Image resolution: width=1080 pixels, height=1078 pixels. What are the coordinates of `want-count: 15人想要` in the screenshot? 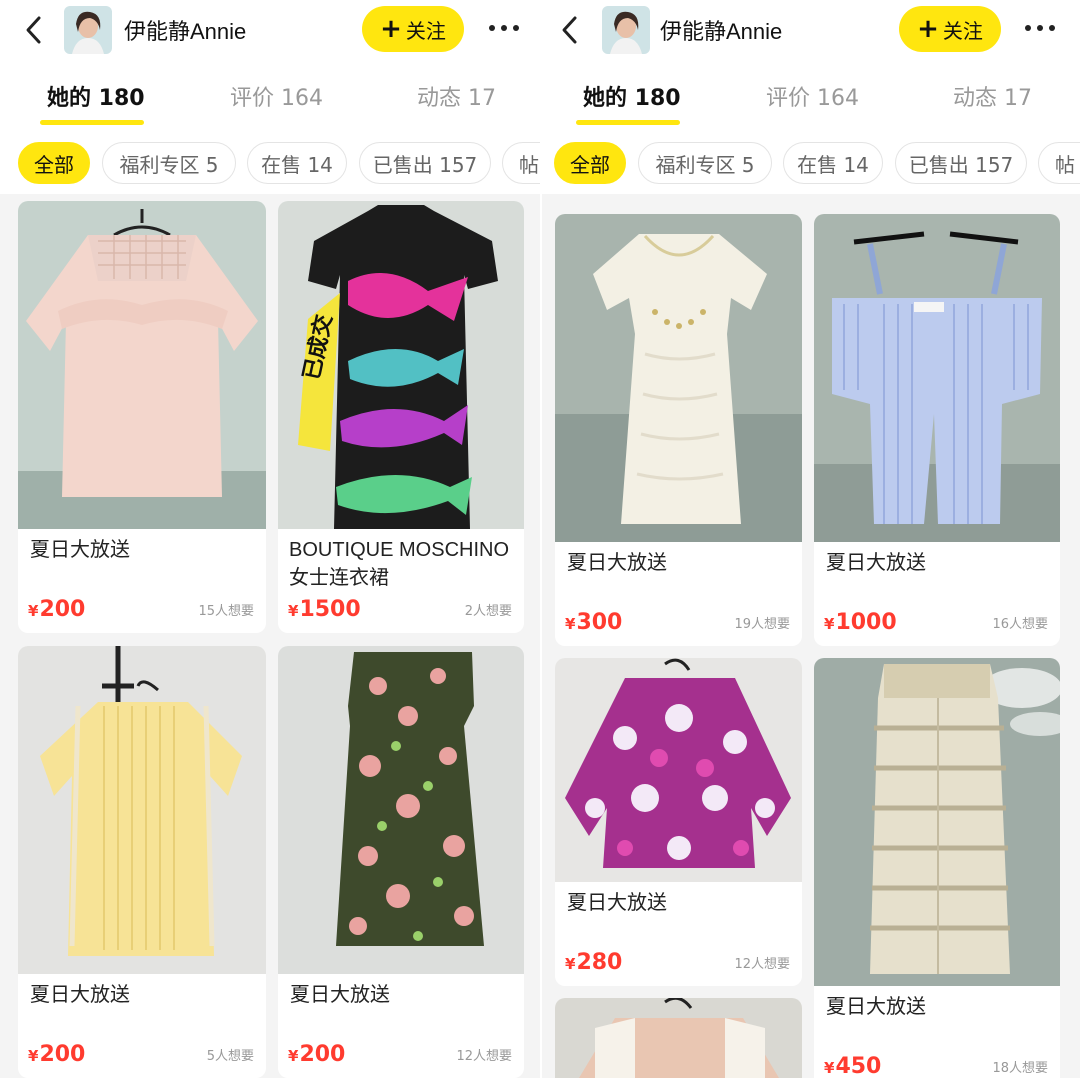 It's located at (226, 611).